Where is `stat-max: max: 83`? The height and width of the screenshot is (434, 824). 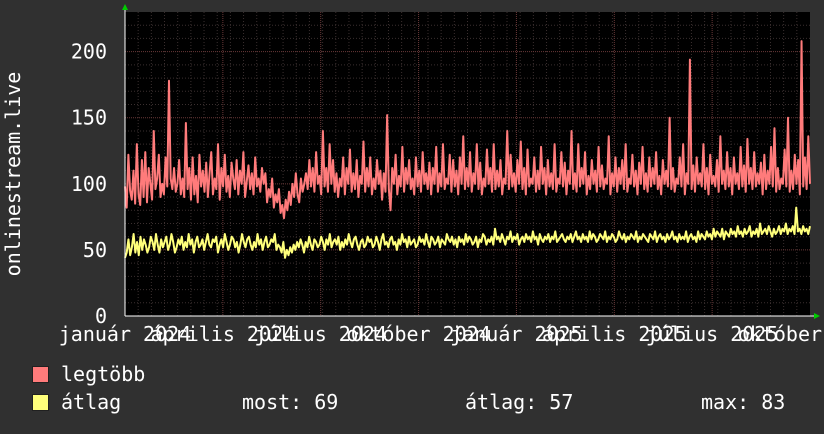
stat-max: max: 83 is located at coordinates (743, 402).